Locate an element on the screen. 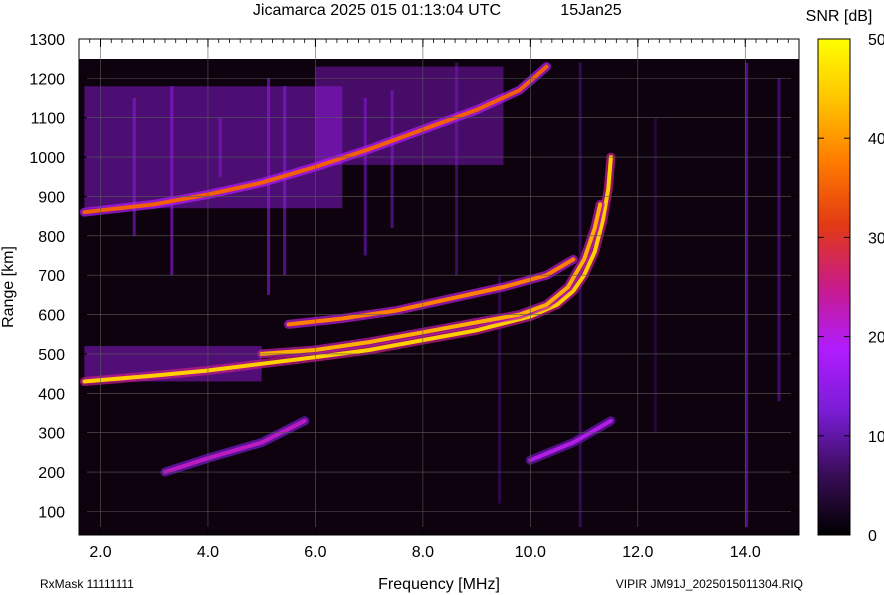 Image resolution: width=884 pixels, height=595 pixels. x-tick-label: 14.0 is located at coordinates (745, 552).